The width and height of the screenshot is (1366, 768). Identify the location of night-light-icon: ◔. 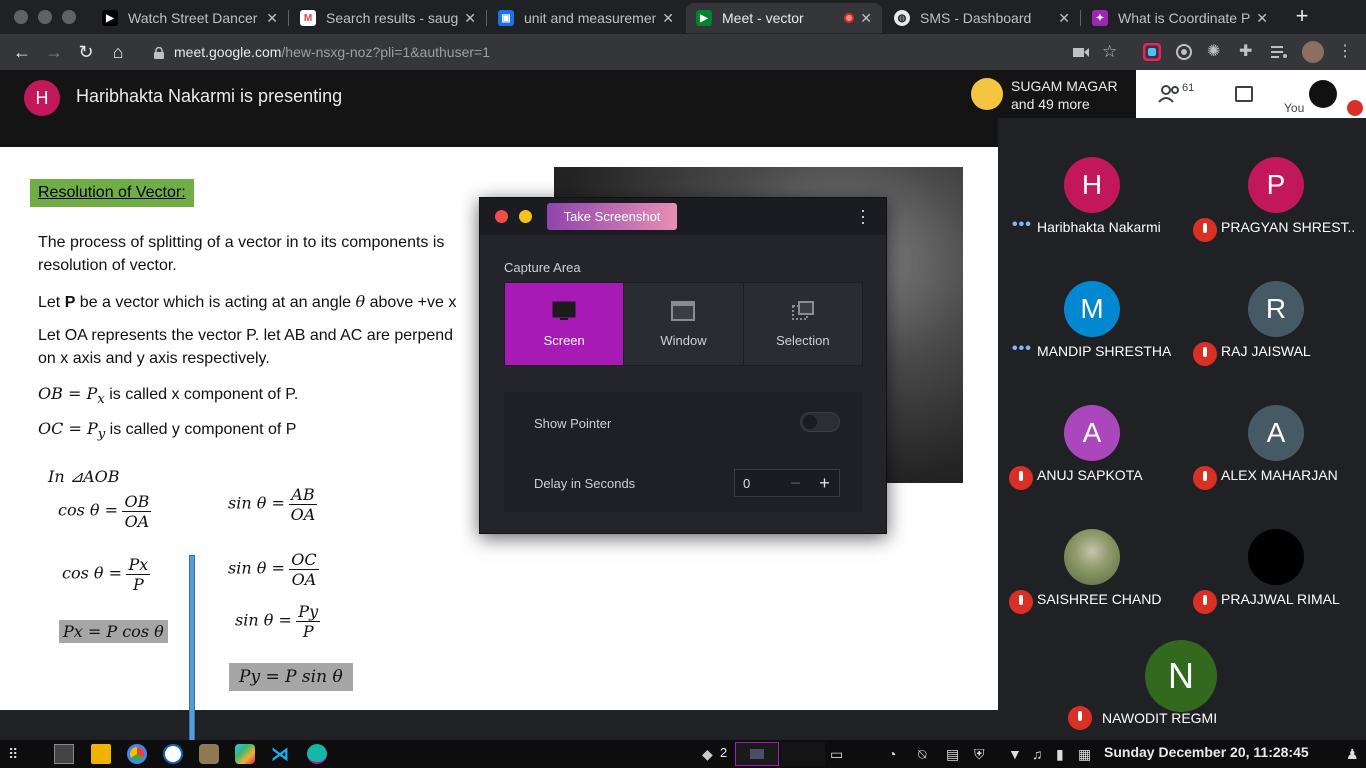
(898, 754).